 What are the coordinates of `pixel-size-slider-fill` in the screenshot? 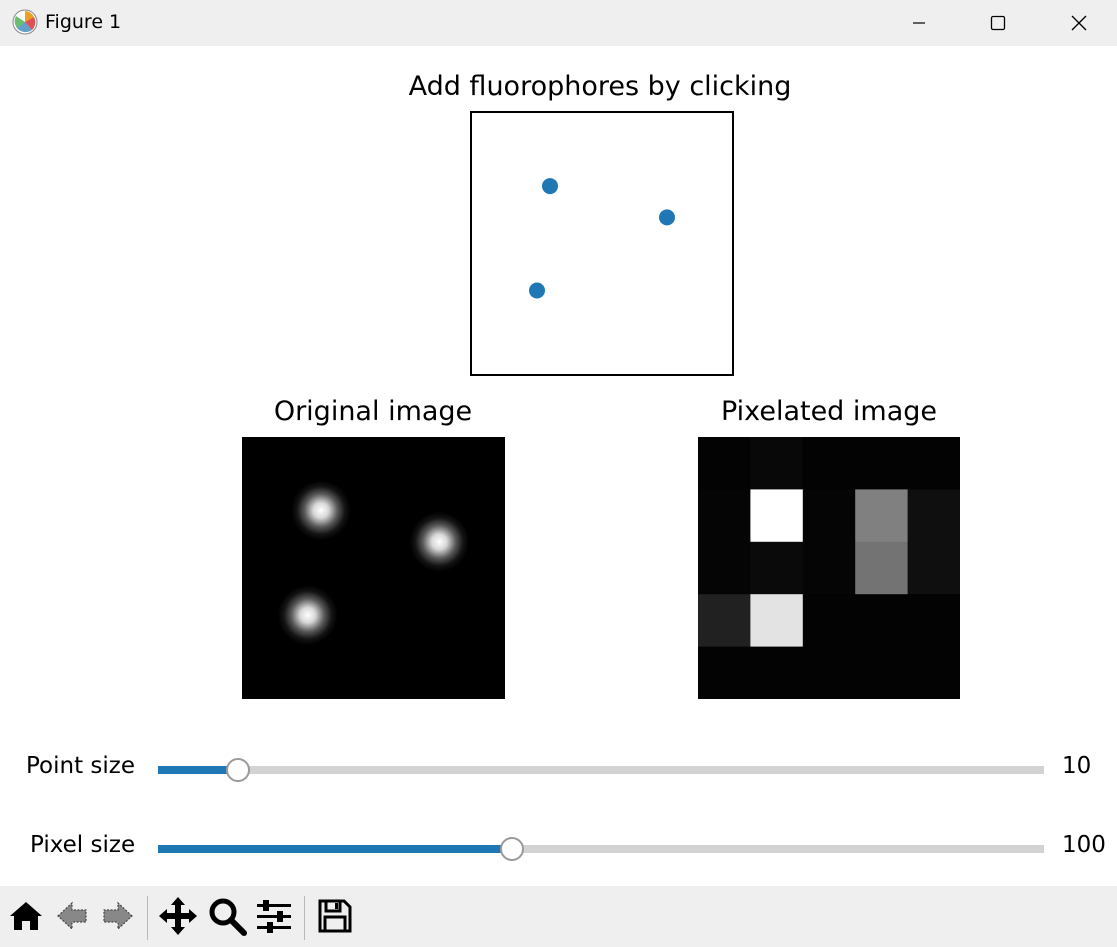 It's located at (335, 849).